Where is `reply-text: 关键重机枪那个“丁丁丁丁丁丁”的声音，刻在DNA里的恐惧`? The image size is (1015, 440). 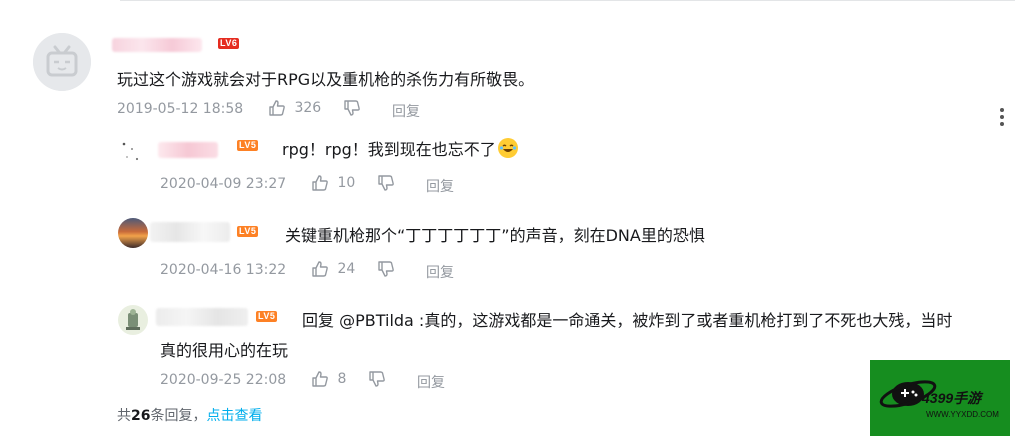
reply-text: 关键重机枪那个“丁丁丁丁丁丁”的声音，刻在DNA里的恐惧 is located at coordinates (495, 235).